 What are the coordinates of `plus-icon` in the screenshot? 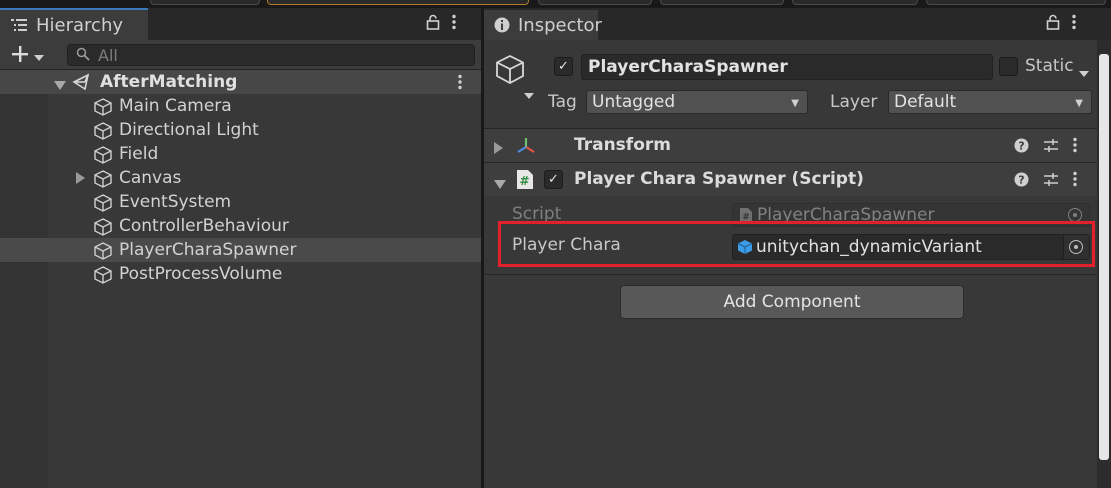 It's located at (20, 56).